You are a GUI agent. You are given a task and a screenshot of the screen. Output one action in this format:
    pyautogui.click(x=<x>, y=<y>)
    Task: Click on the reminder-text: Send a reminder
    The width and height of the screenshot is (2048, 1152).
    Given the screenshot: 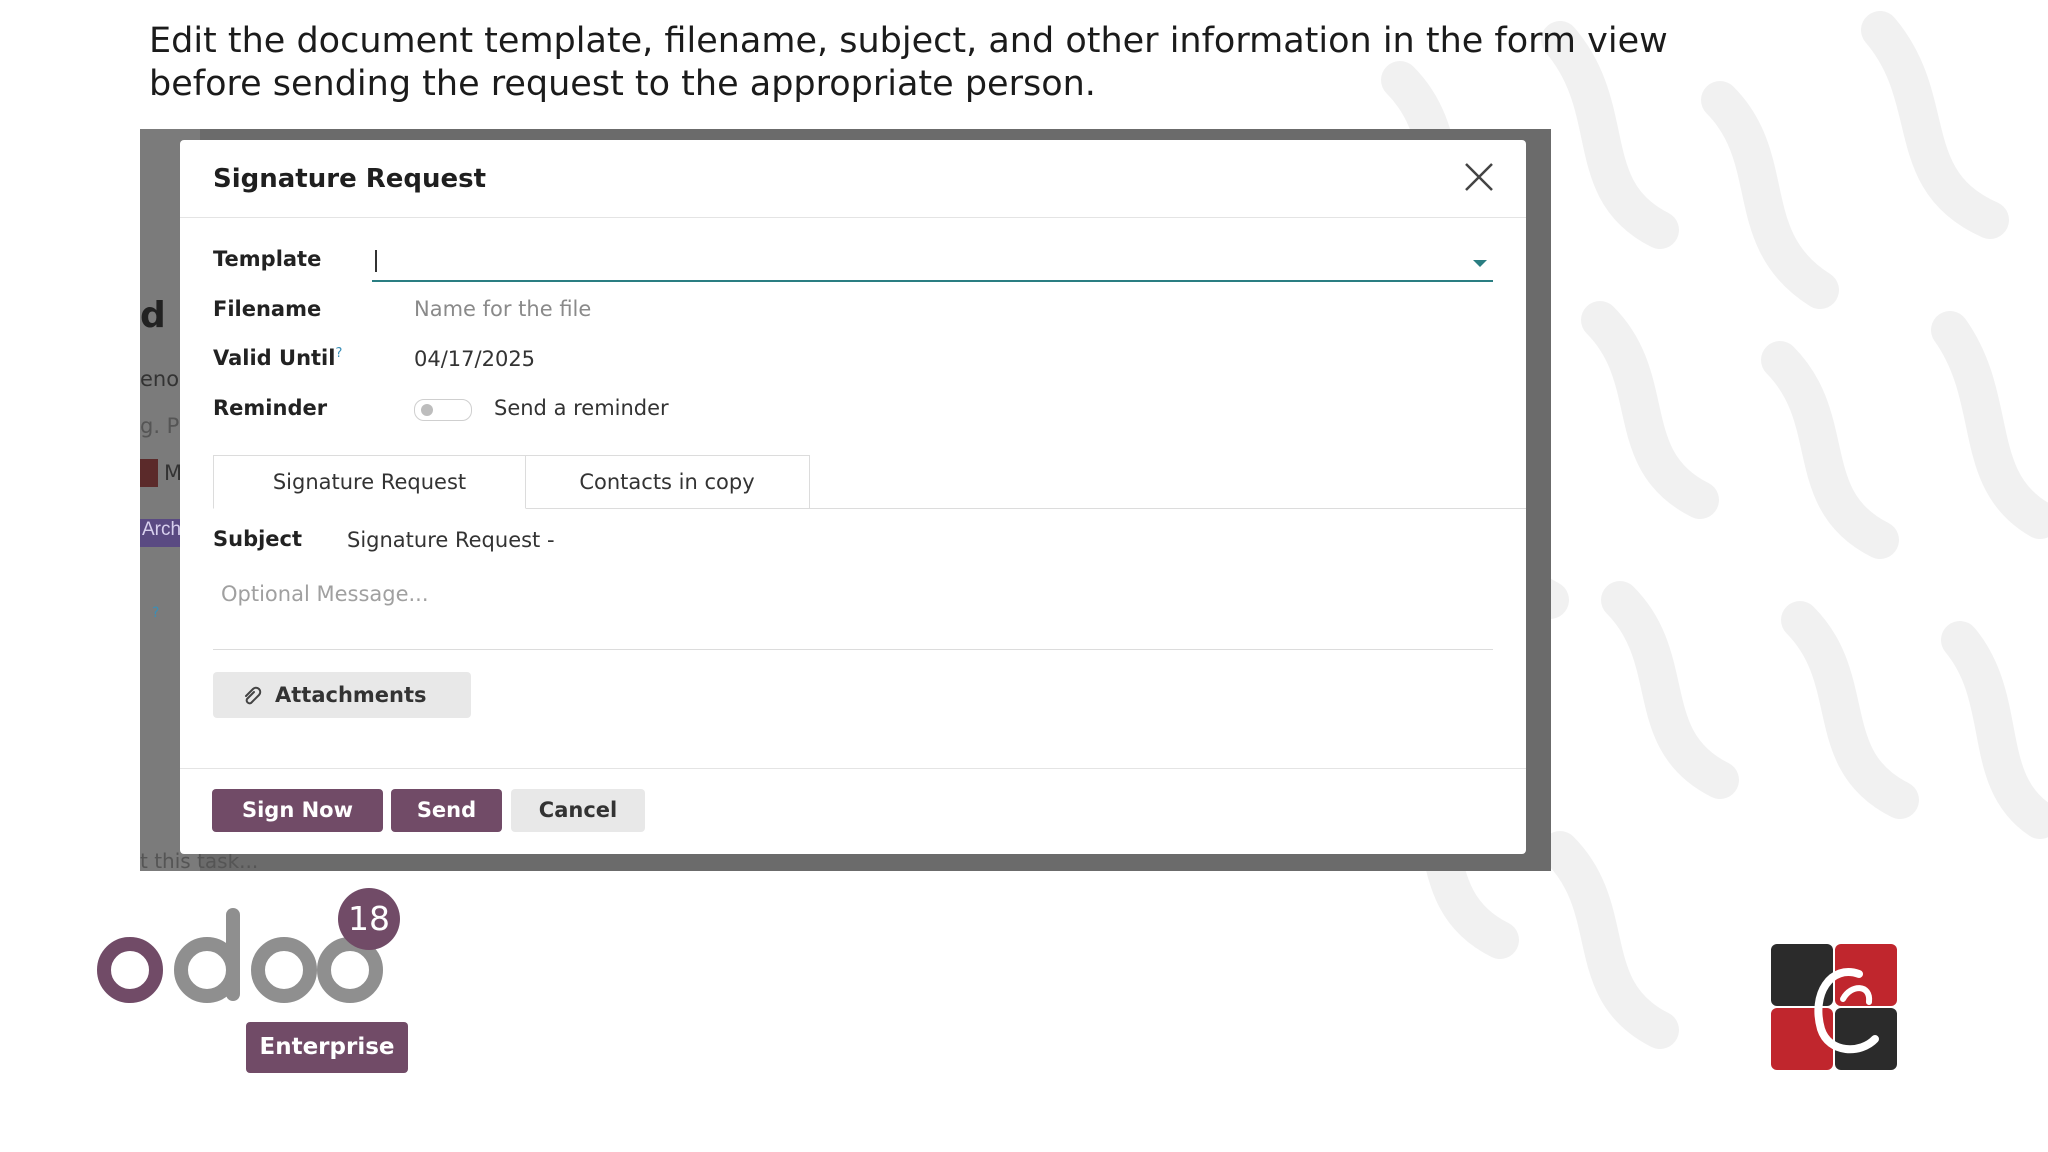 What is the action you would take?
    pyautogui.click(x=581, y=408)
    